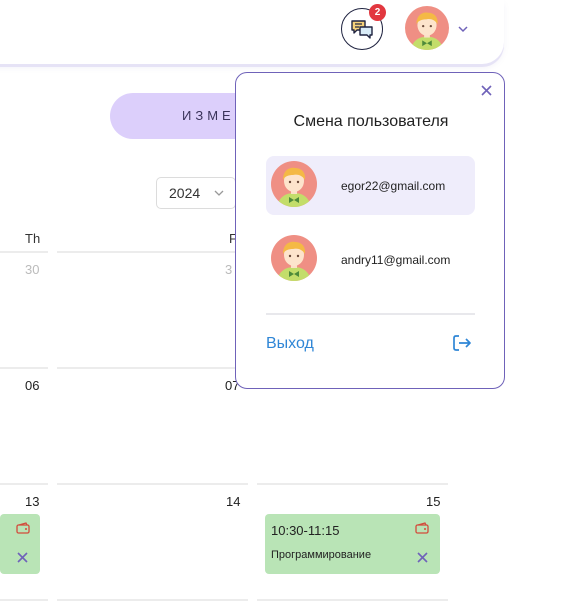 The image size is (581, 606). Describe the element at coordinates (377, 12) in the screenshot. I see `notification-badge: 2` at that location.